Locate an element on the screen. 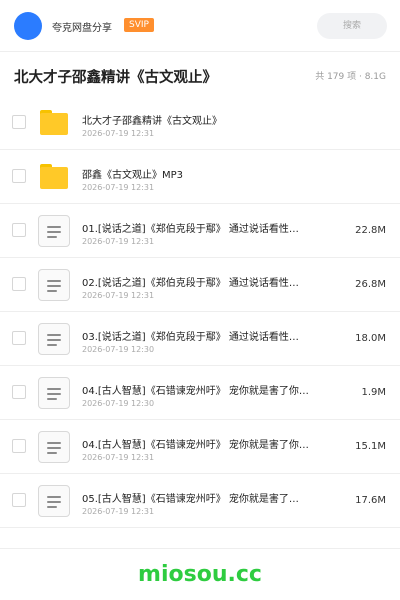 The image size is (400, 600). title-bar: 北大才子邵鑫精讲《古文观止》 共 179 项 · 8.1G is located at coordinates (200, 75).